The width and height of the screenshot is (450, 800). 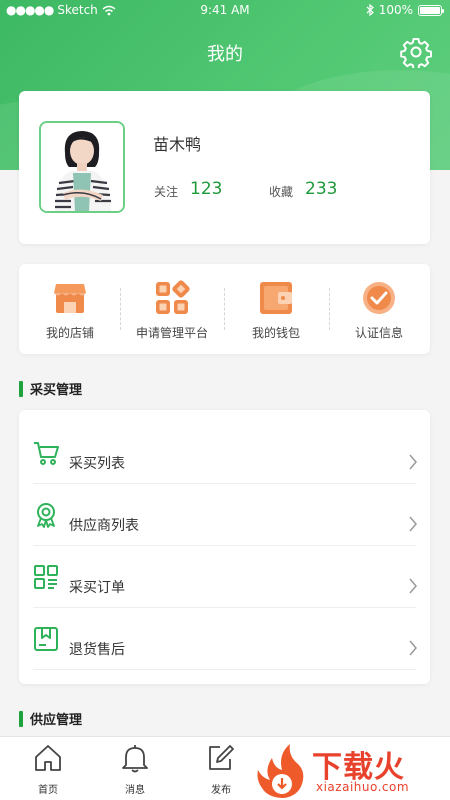 I want to click on list-item-returns: 退货售后, so click(x=224, y=638).